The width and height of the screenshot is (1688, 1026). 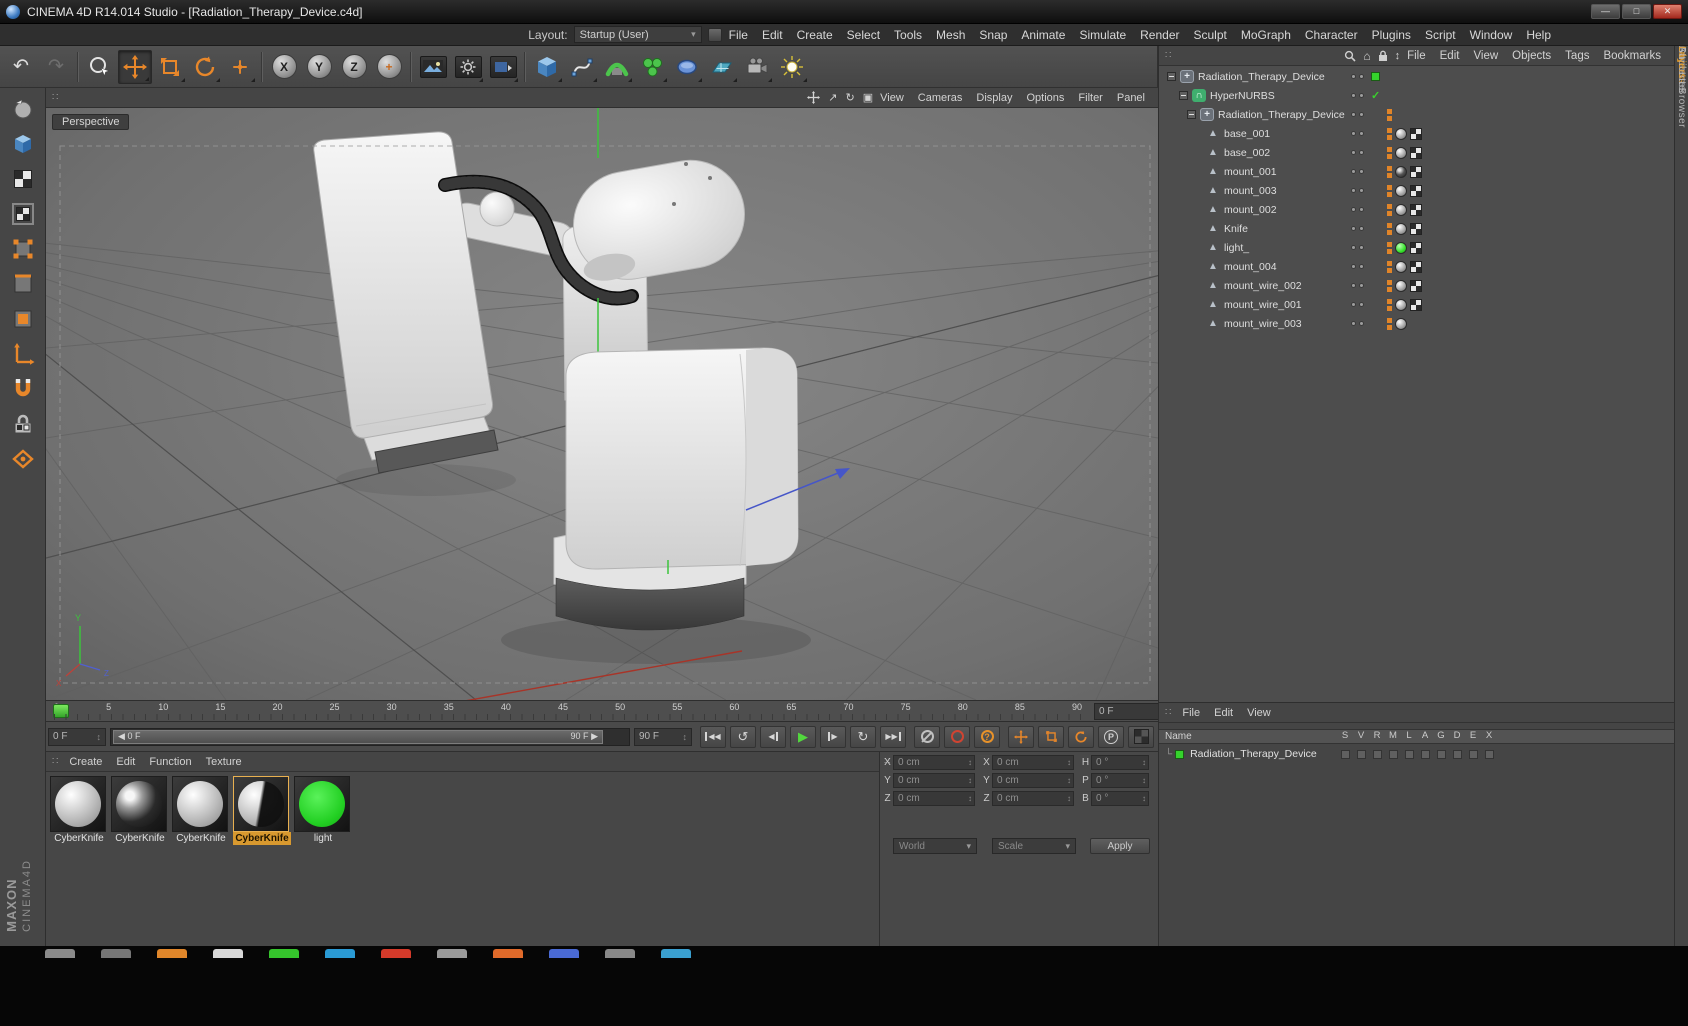 I want to click on layer-column-letter: X, so click(x=1489, y=735).